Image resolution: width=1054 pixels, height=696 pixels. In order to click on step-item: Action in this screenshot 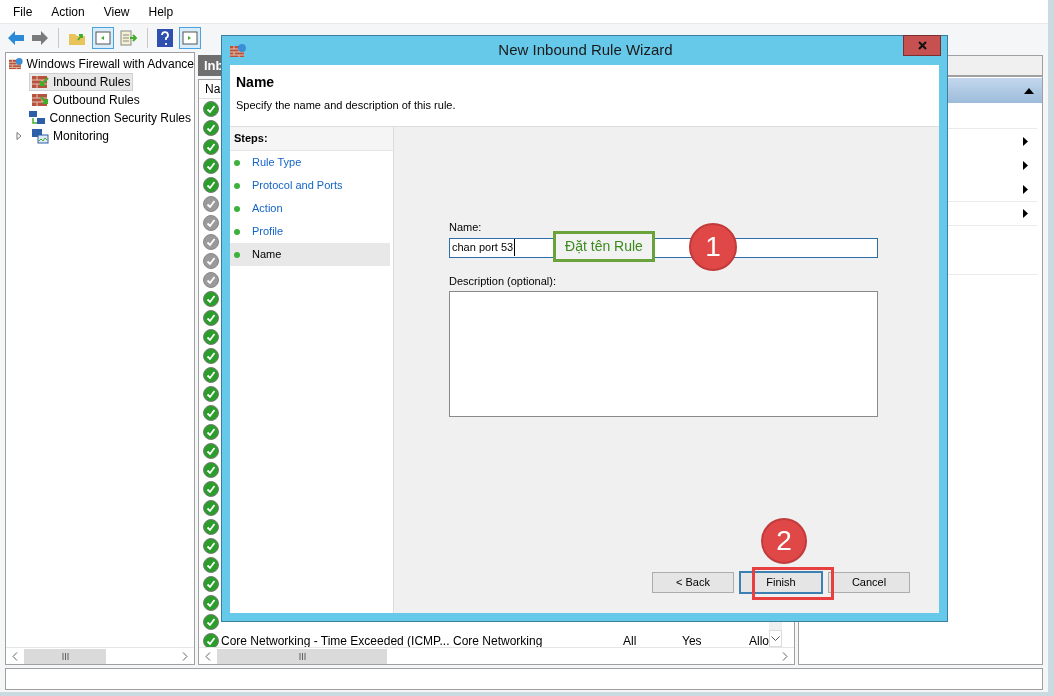, I will do `click(310, 208)`.